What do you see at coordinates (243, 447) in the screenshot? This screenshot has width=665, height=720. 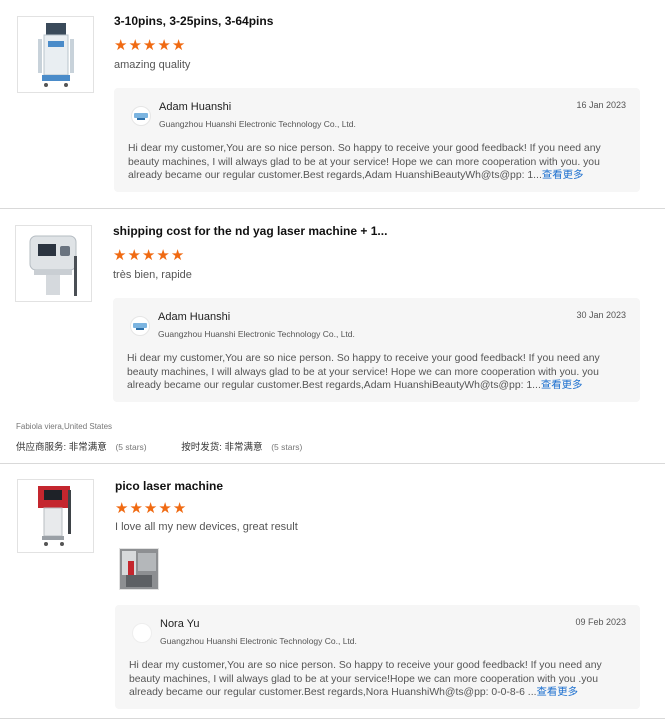 I see `on-time-value: 非常满意` at bounding box center [243, 447].